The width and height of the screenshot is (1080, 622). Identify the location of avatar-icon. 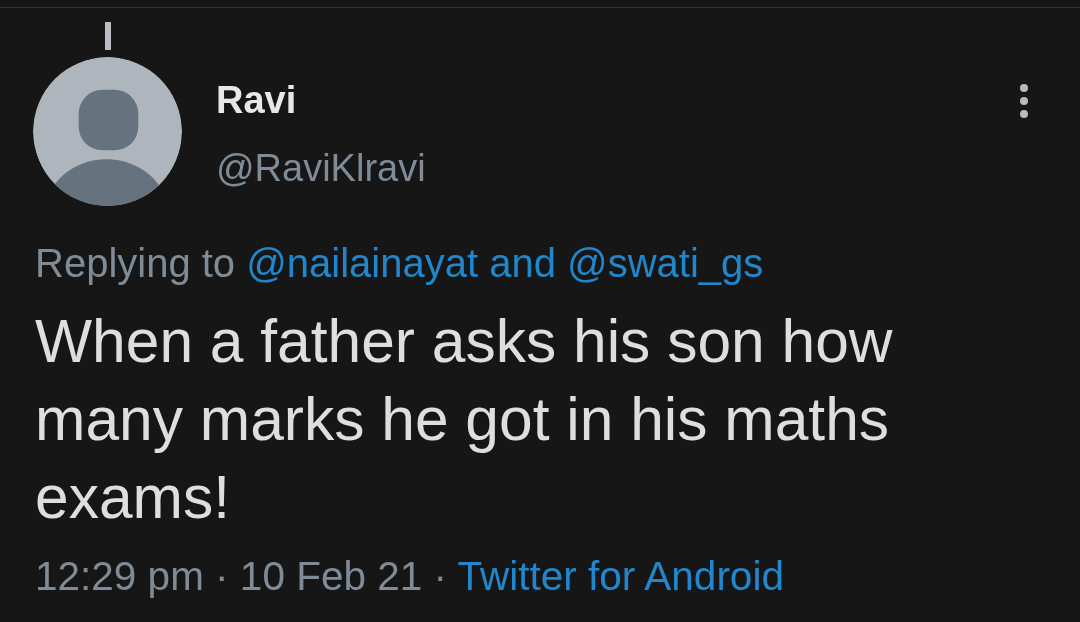
(107, 131).